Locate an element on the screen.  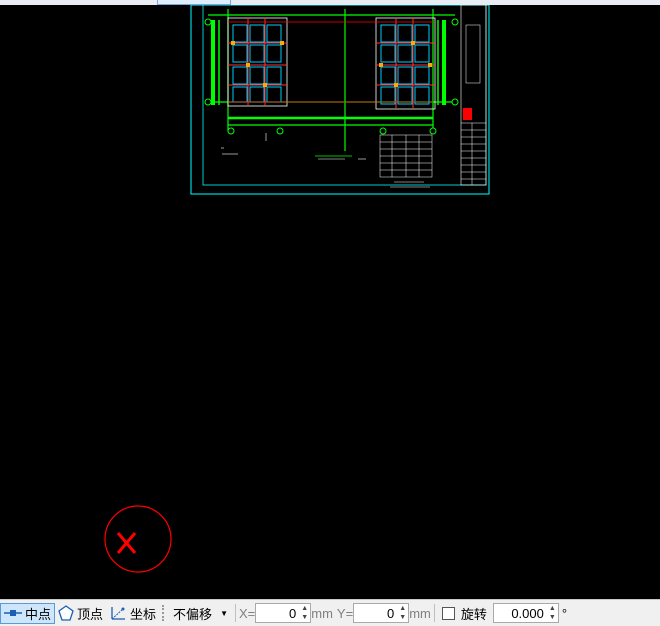
left-floor-plan is located at coordinates (257, 62).